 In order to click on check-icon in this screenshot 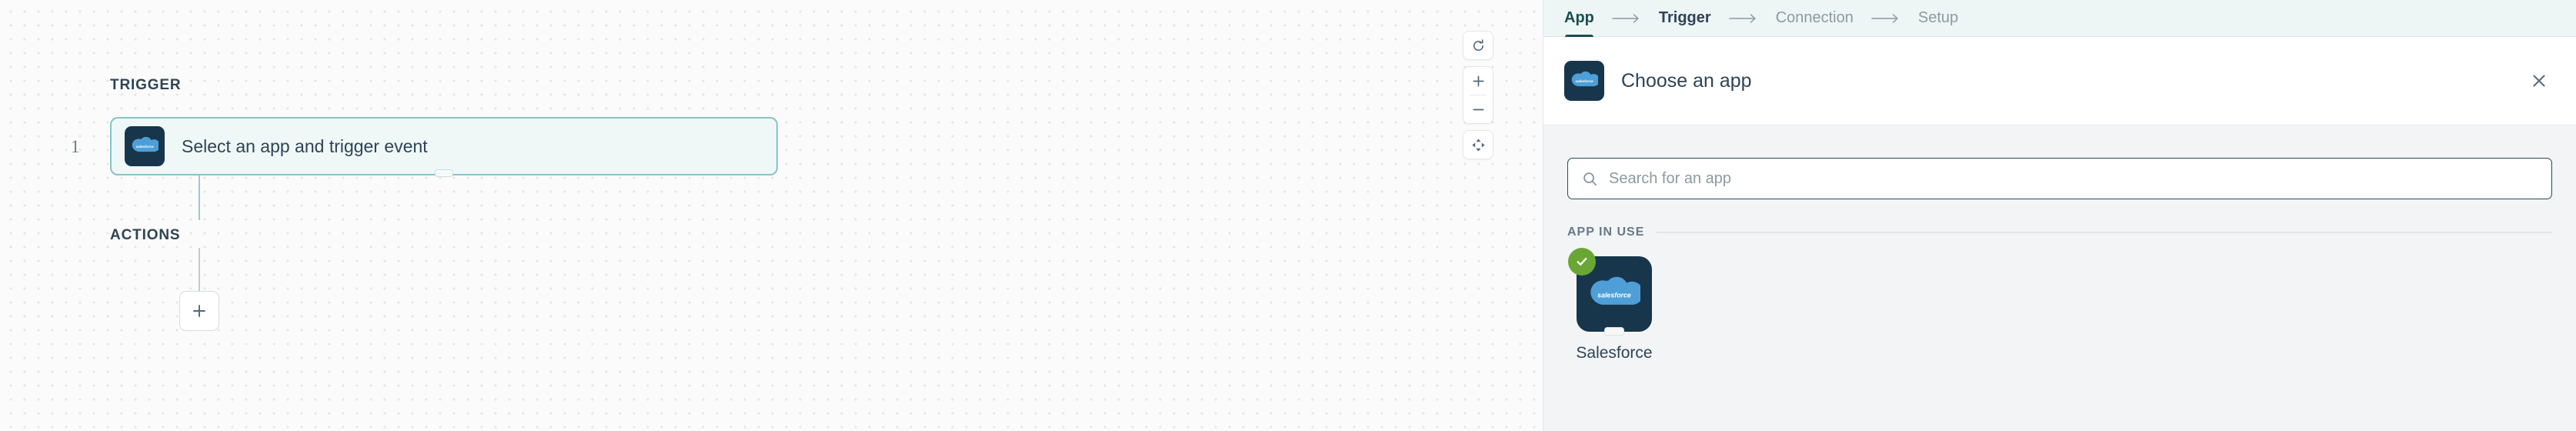, I will do `click(1582, 262)`.